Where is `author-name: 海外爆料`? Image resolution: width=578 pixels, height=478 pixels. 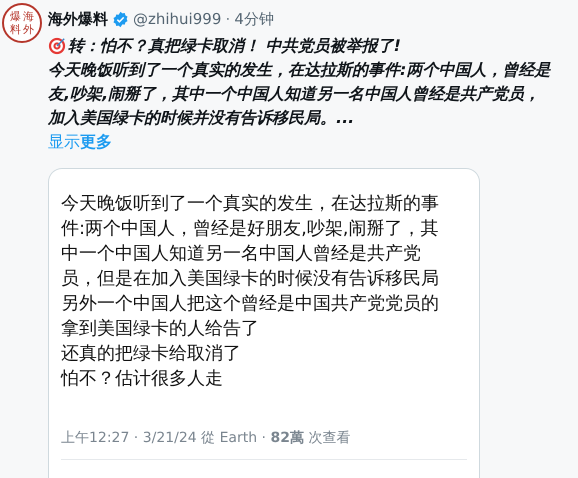 author-name: 海外爆料 is located at coordinates (78, 19).